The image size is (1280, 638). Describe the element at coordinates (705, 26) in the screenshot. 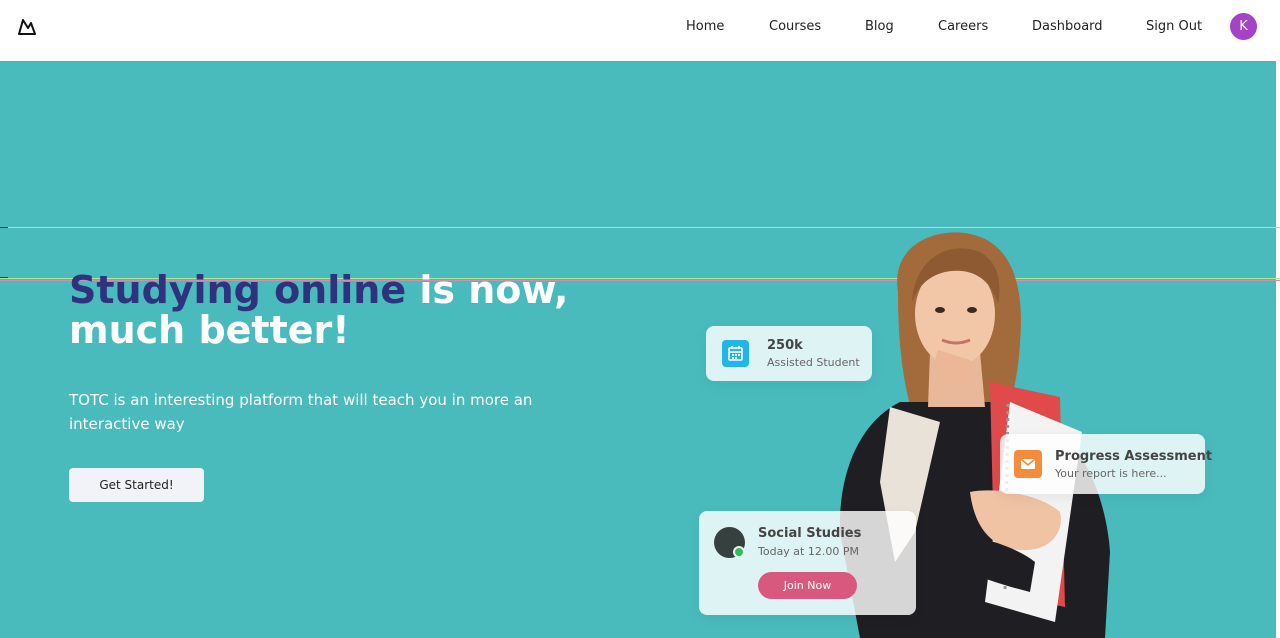

I see `nav-home-link: Home` at that location.